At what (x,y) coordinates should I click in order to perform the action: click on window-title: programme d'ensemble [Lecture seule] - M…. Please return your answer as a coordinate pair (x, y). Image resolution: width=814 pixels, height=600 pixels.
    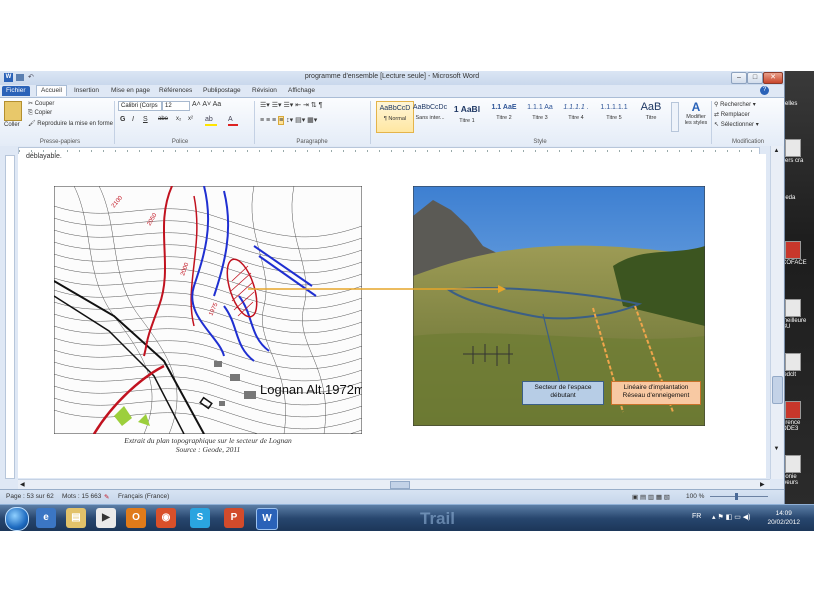
    Looking at the image, I should click on (392, 76).